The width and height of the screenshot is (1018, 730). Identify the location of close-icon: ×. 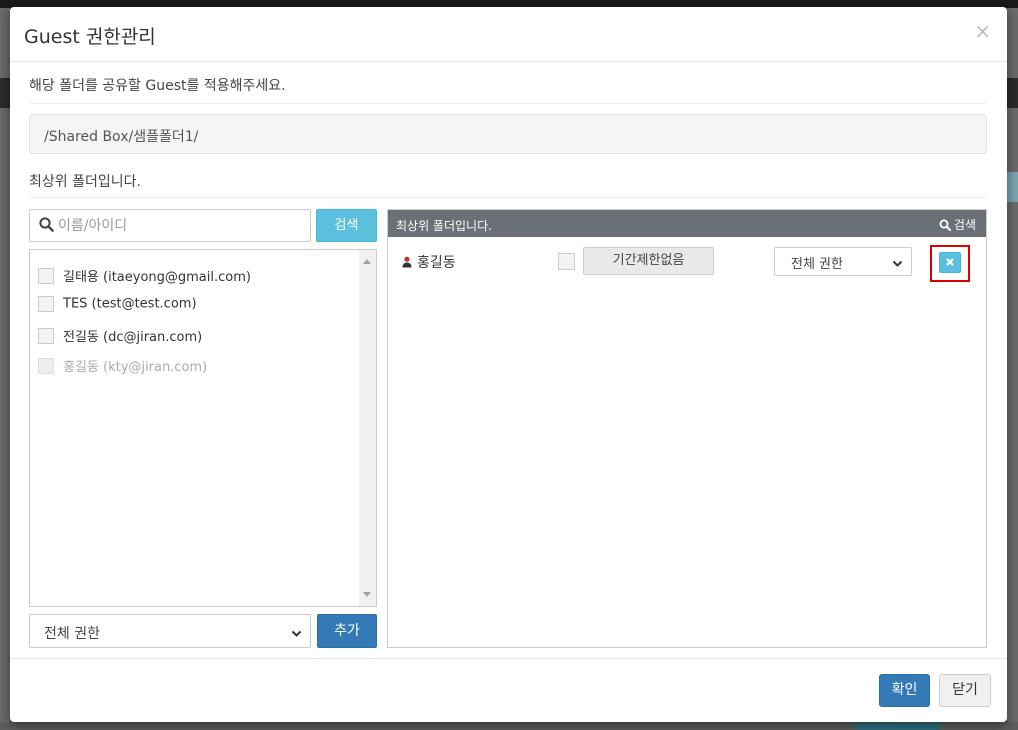
(982, 31).